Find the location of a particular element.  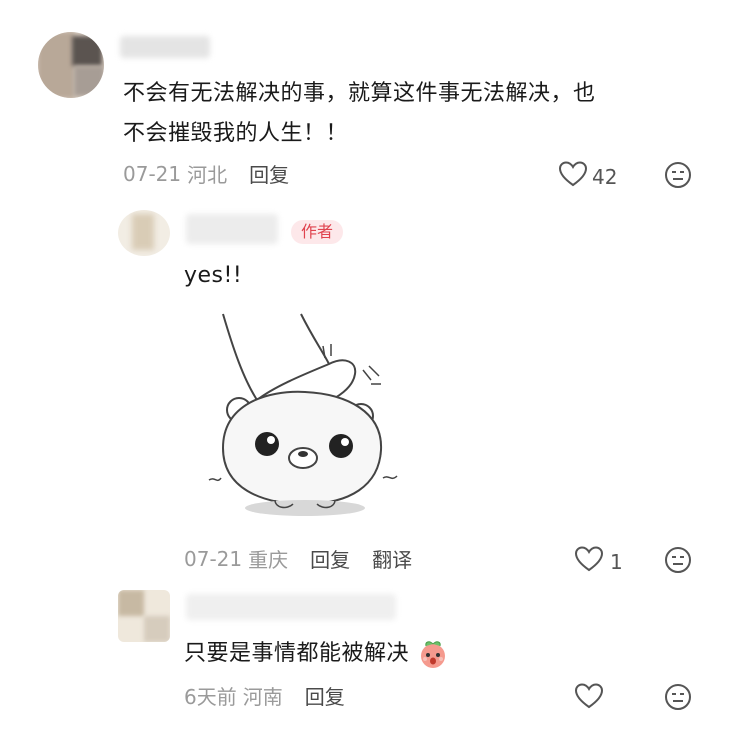

like-count: 42 is located at coordinates (605, 176).